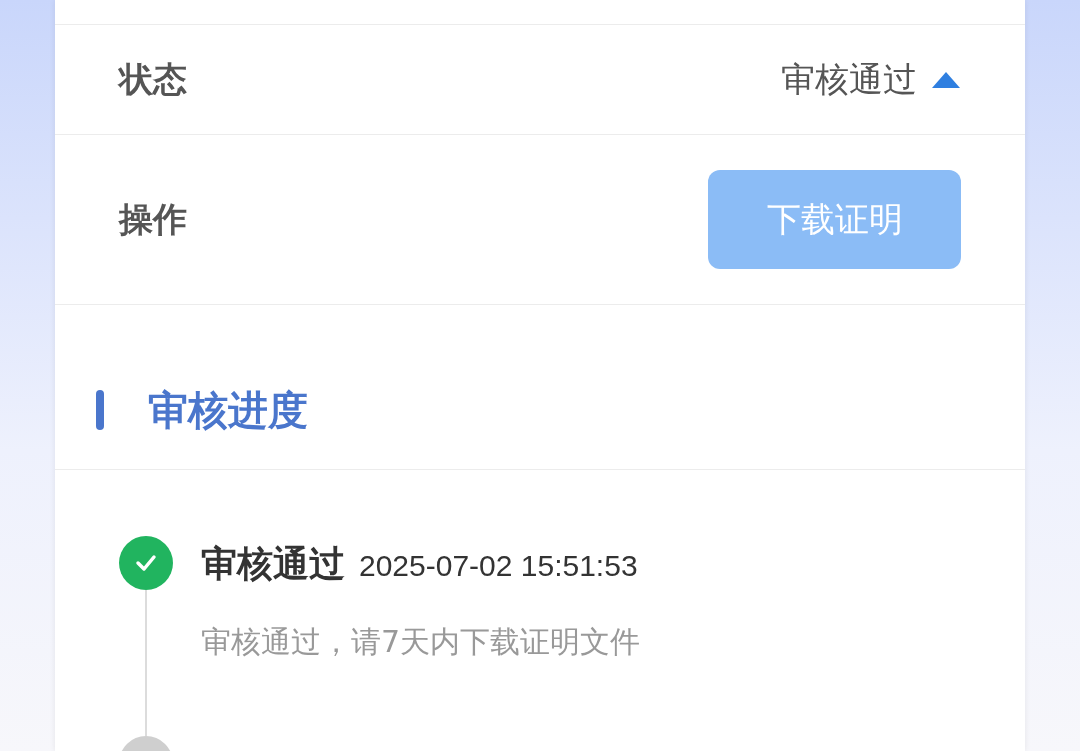  What do you see at coordinates (100, 410) in the screenshot?
I see `section-marker` at bounding box center [100, 410].